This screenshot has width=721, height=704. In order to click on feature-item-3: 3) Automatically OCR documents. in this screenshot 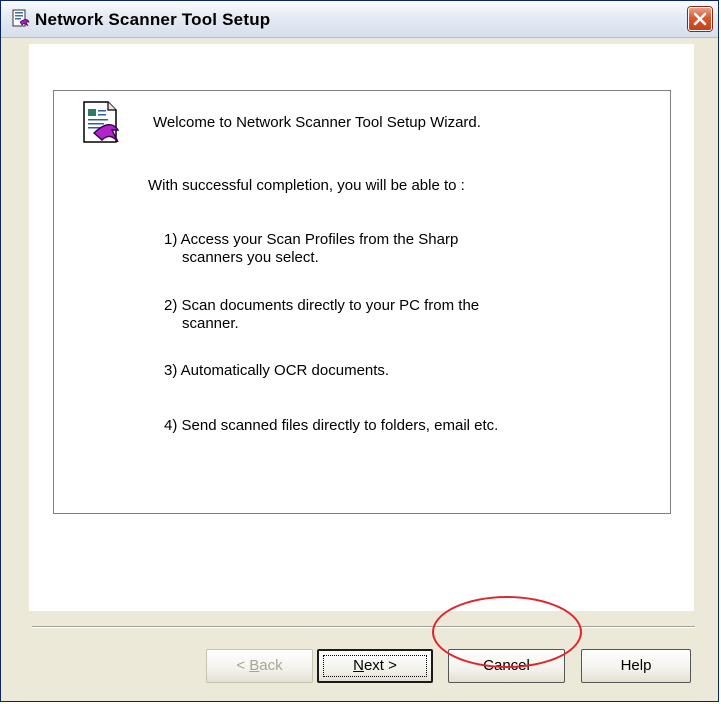, I will do `click(277, 370)`.